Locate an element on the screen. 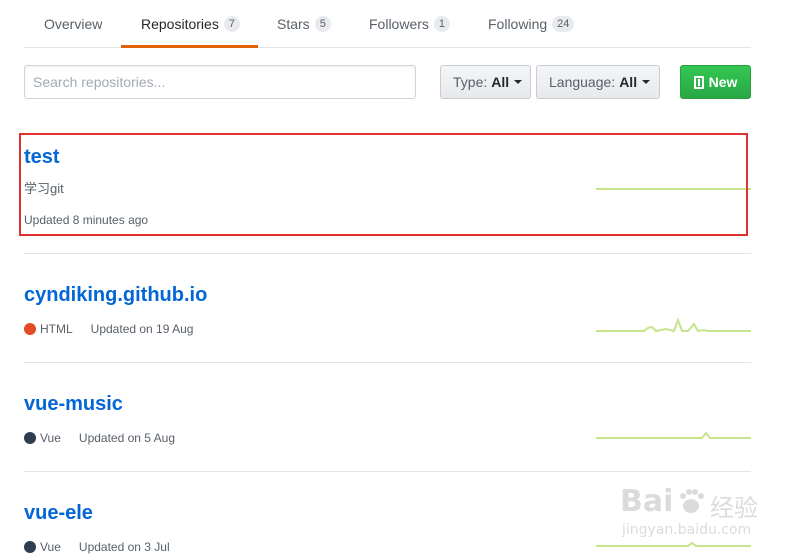 The image size is (811, 557). repo-updated: Updated on 3 Jul is located at coordinates (124, 547).